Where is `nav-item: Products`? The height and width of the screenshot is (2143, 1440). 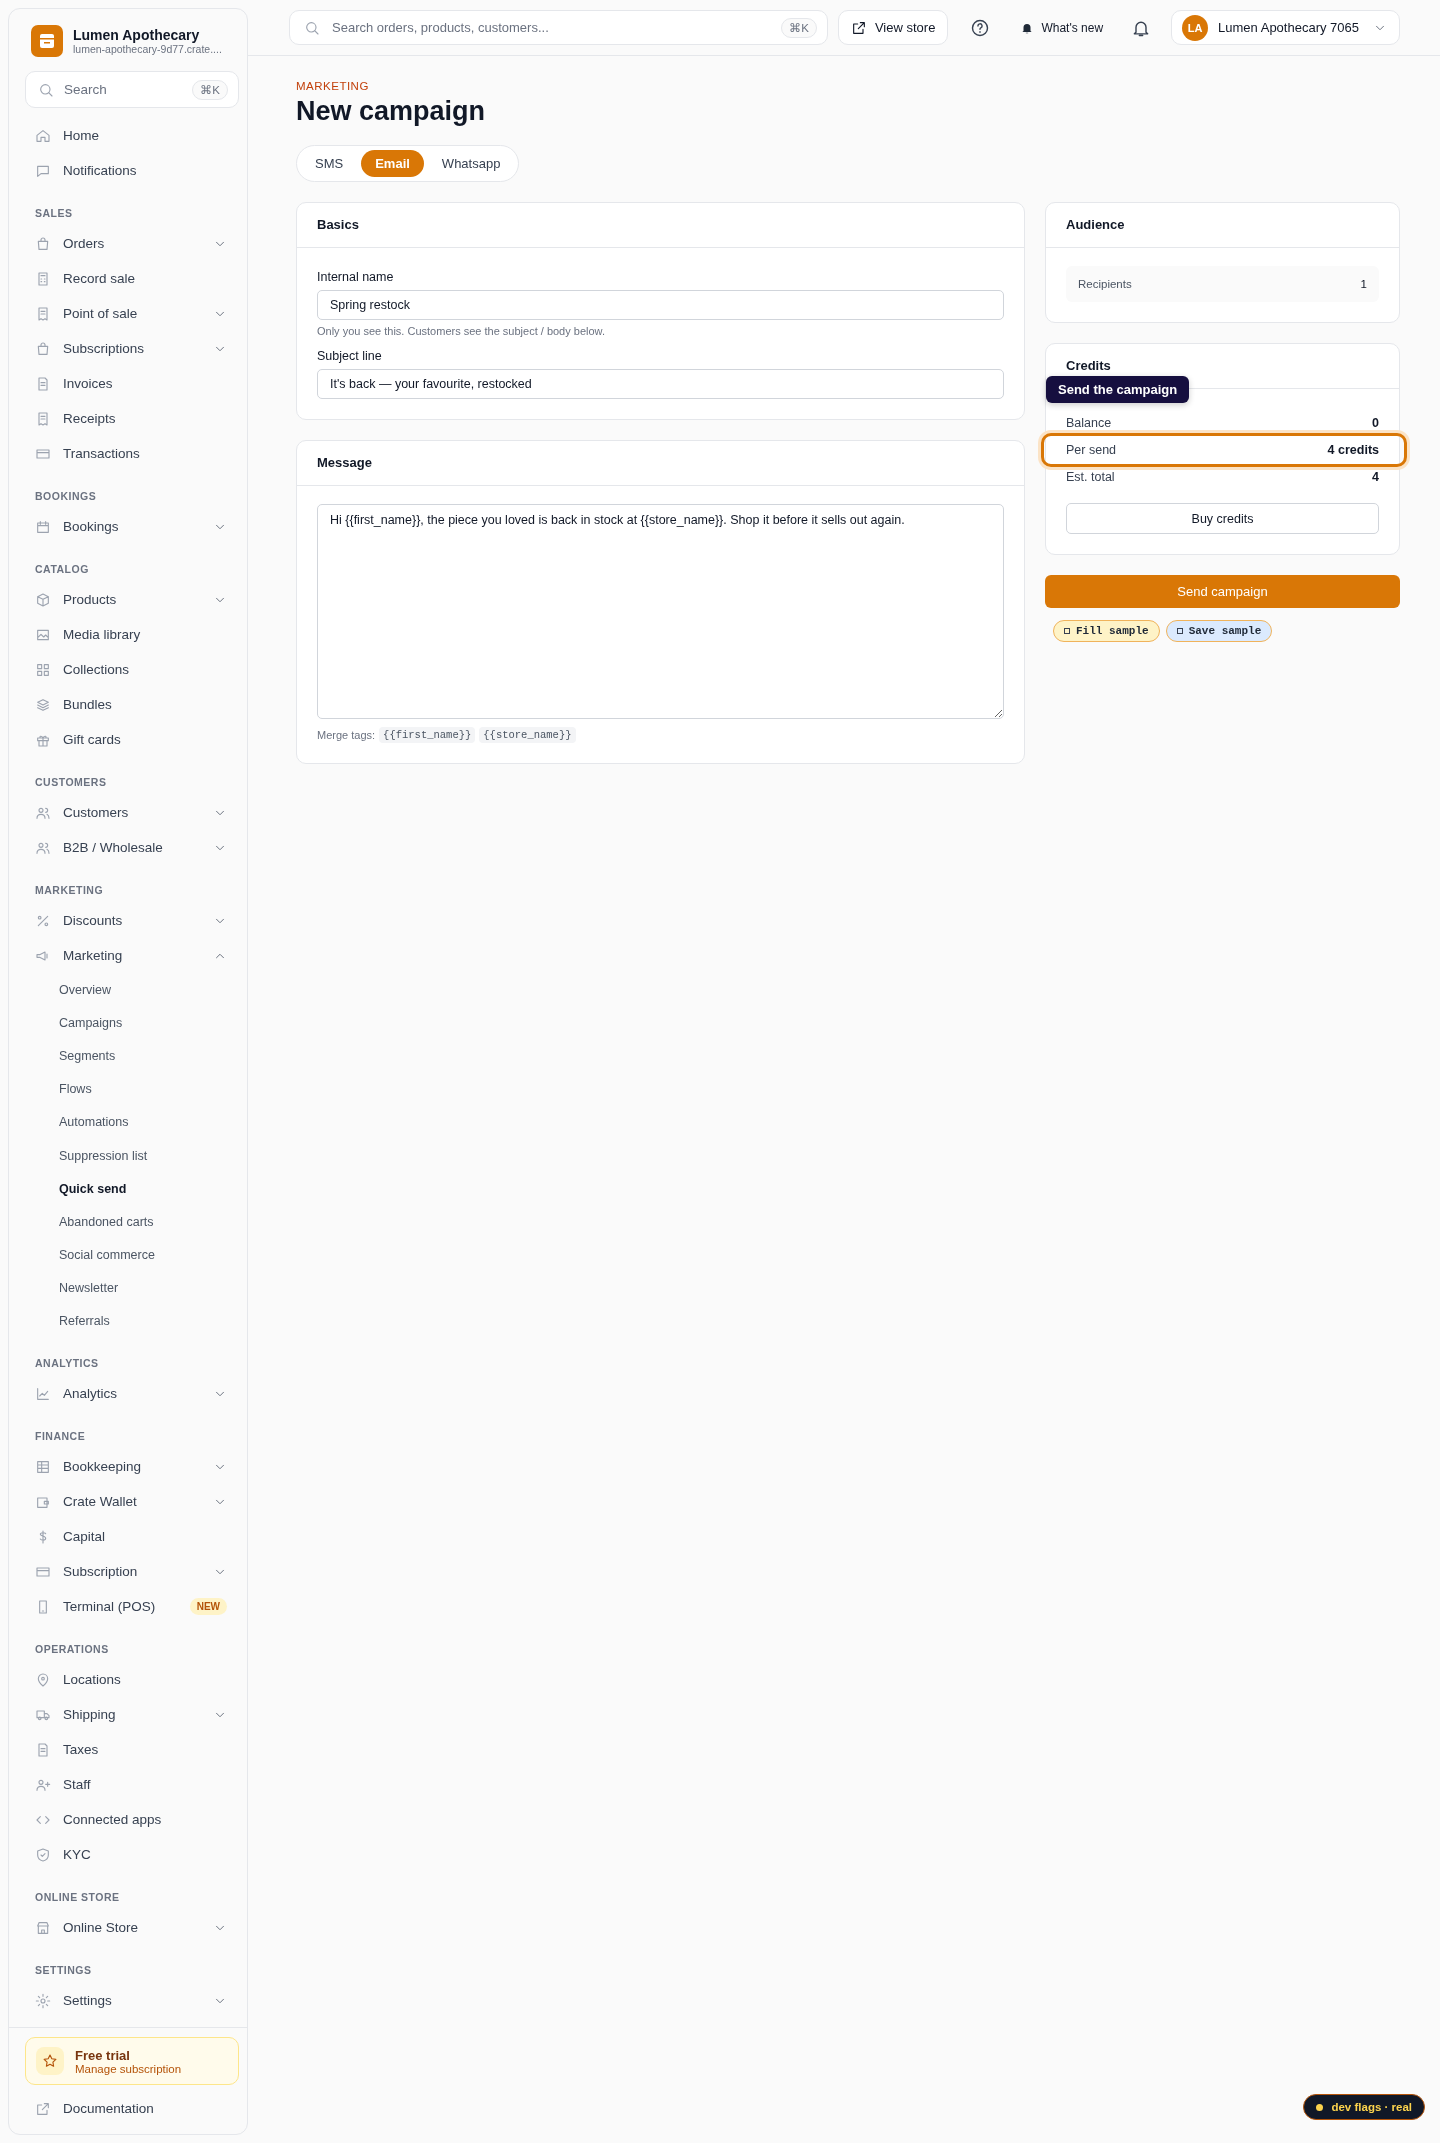
nav-item: Products is located at coordinates (128, 599).